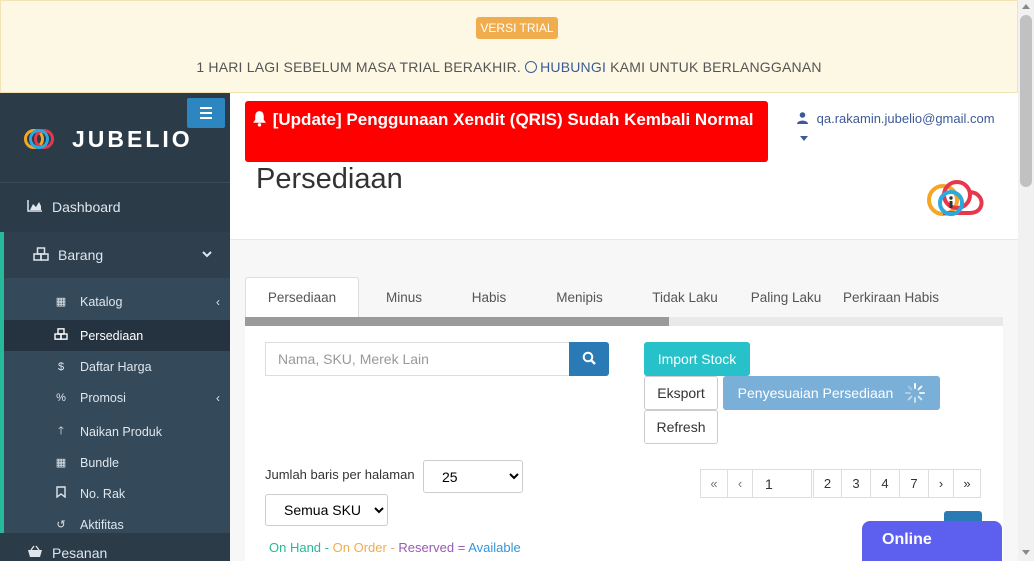  Describe the element at coordinates (35, 207) in the screenshot. I see `area-chart-icon` at that location.